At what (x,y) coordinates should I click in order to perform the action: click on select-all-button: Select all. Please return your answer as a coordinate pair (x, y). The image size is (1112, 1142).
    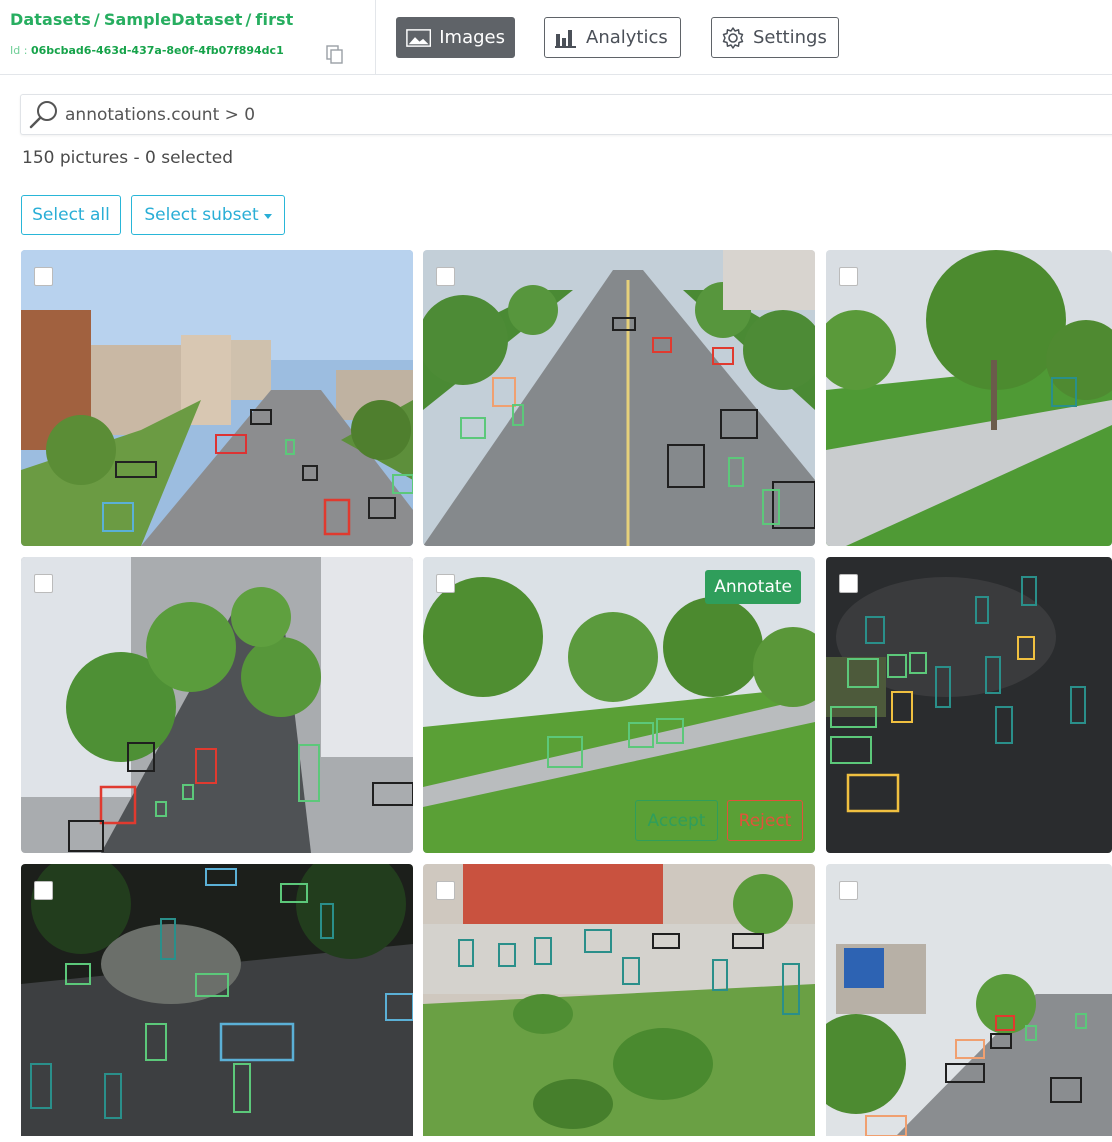
    Looking at the image, I should click on (71, 215).